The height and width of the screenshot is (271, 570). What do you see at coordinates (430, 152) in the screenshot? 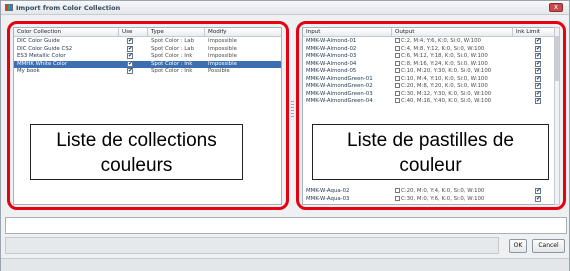
I see `swatches-overlay-label: Liste de pastilles de couleur` at bounding box center [430, 152].